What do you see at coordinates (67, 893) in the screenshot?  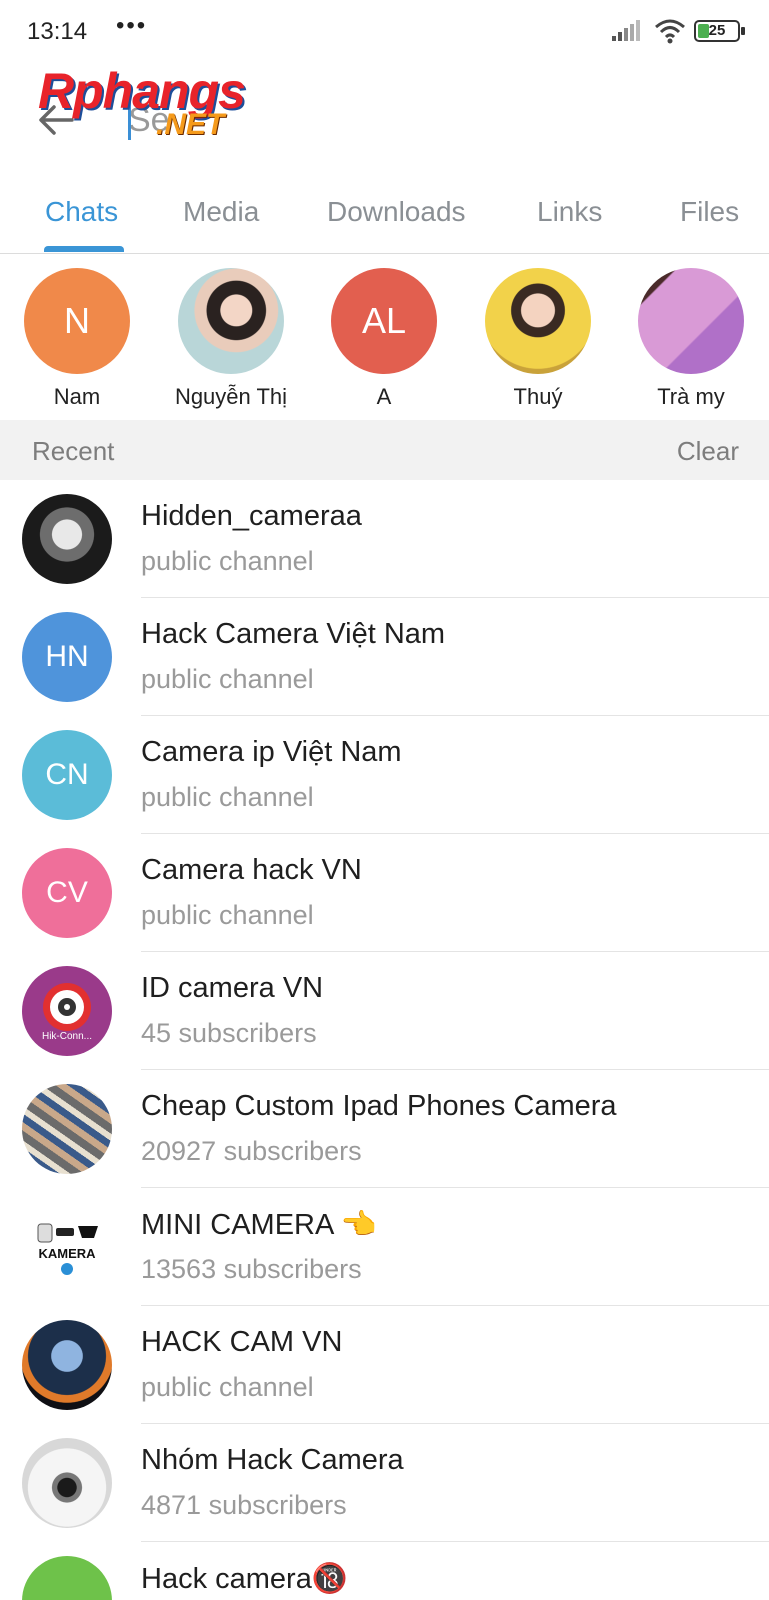 I see `avatar: CV` at bounding box center [67, 893].